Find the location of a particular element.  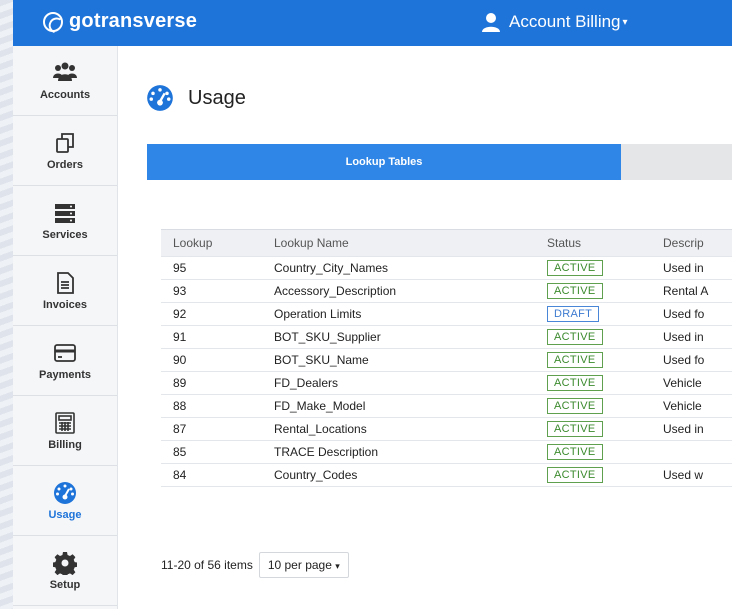

sidebar-item-setup: Setup is located at coordinates (65, 571).